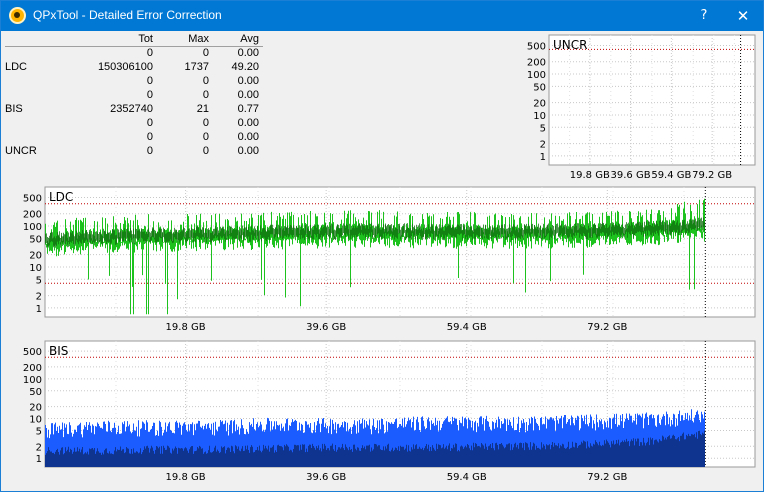  I want to click on help-button: ?, so click(704, 16).